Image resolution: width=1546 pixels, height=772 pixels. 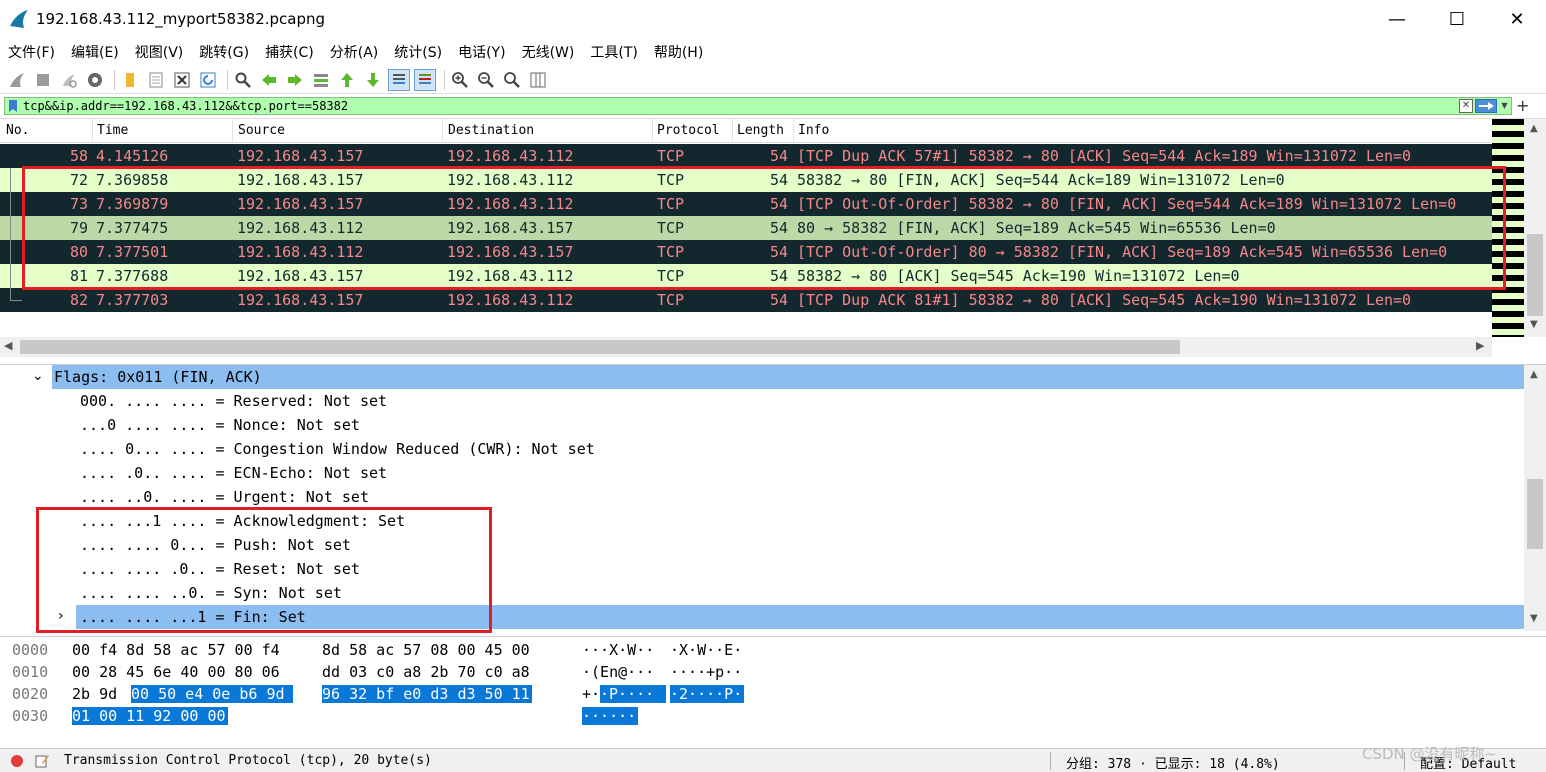 What do you see at coordinates (418, 52) in the screenshot?
I see `menu-statistics: 统计(S)` at bounding box center [418, 52].